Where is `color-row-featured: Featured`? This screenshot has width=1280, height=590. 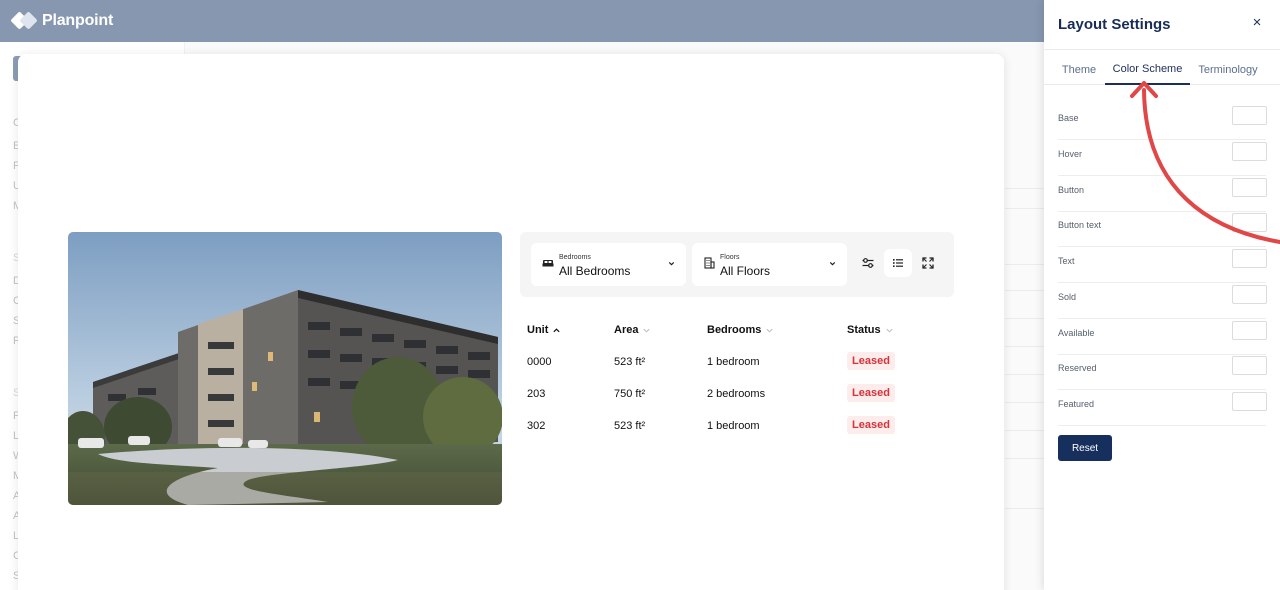 color-row-featured: Featured is located at coordinates (1162, 408).